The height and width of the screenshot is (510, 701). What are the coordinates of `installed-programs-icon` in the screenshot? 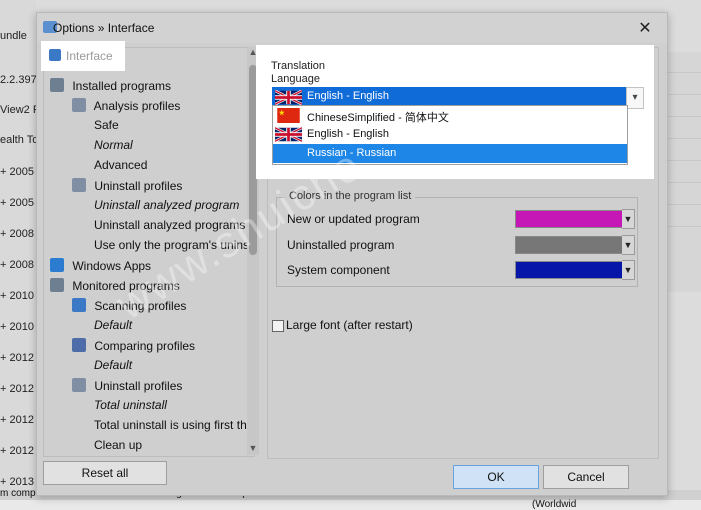 It's located at (57, 85).